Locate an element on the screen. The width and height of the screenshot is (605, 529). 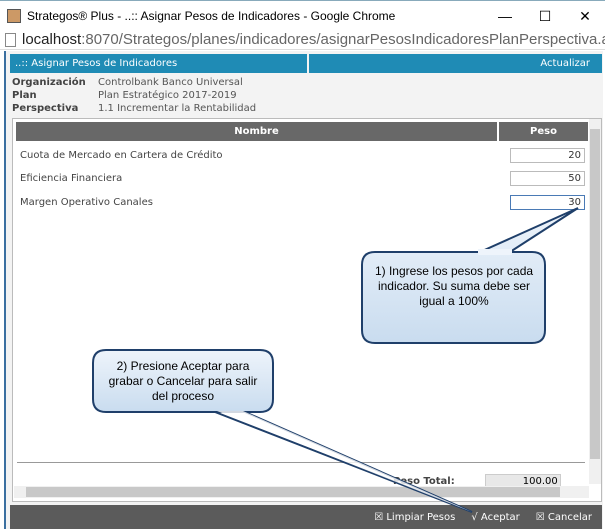
col-header-name: Nombre is located at coordinates (256, 131).